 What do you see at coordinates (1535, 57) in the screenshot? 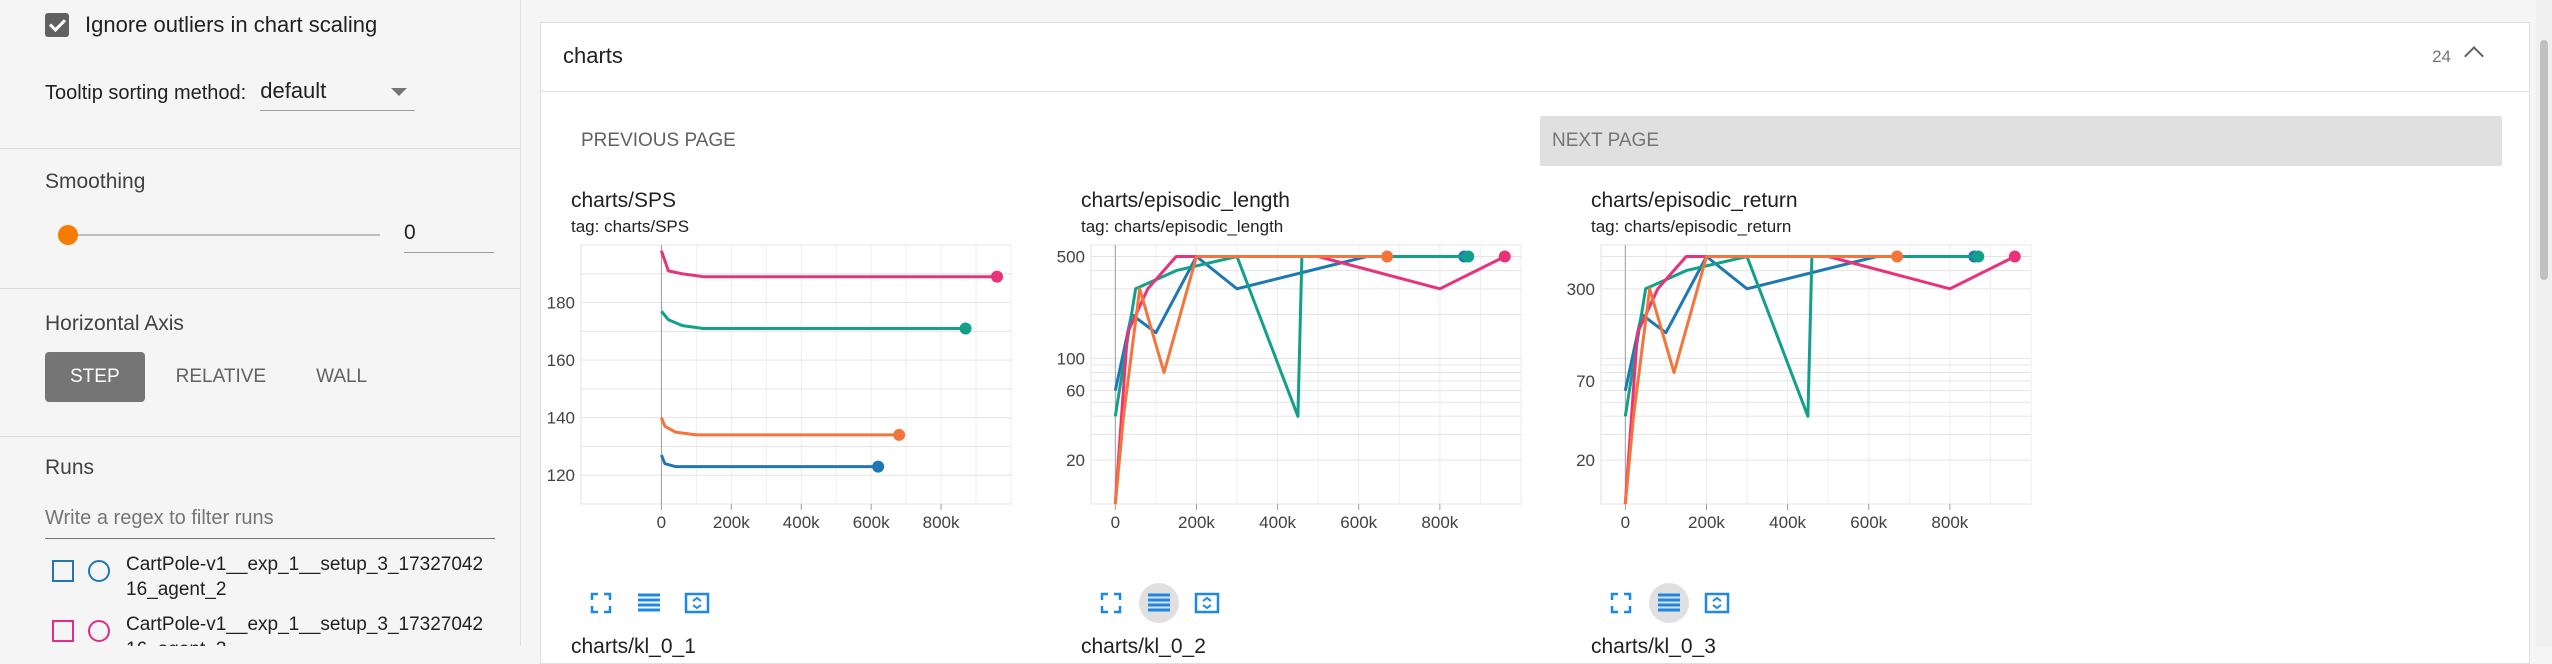
I see `charts-card-header: charts 24` at bounding box center [1535, 57].